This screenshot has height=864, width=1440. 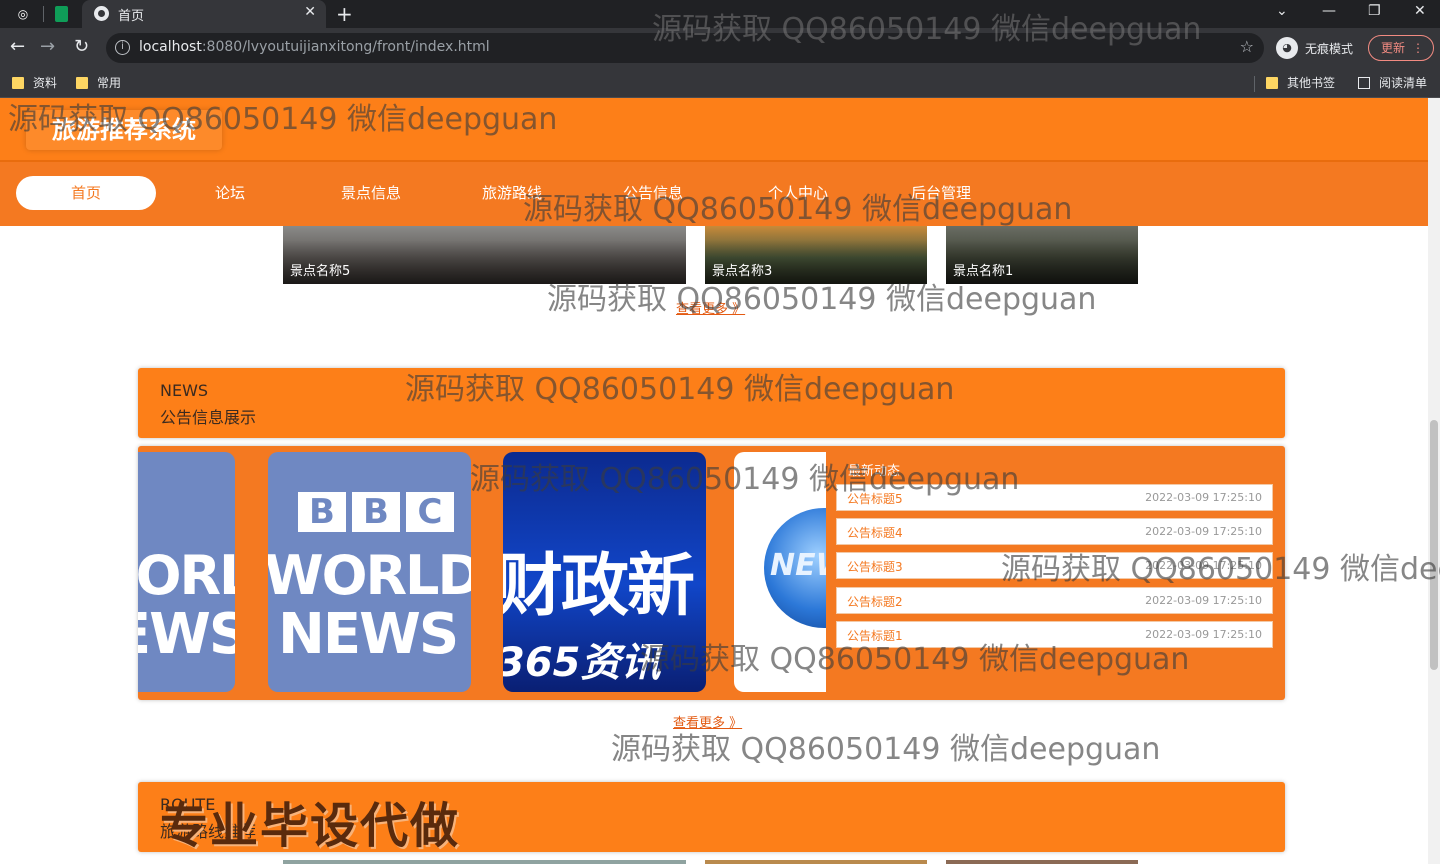 What do you see at coordinates (1287, 48) in the screenshot?
I see `incognito-icon: ◕` at bounding box center [1287, 48].